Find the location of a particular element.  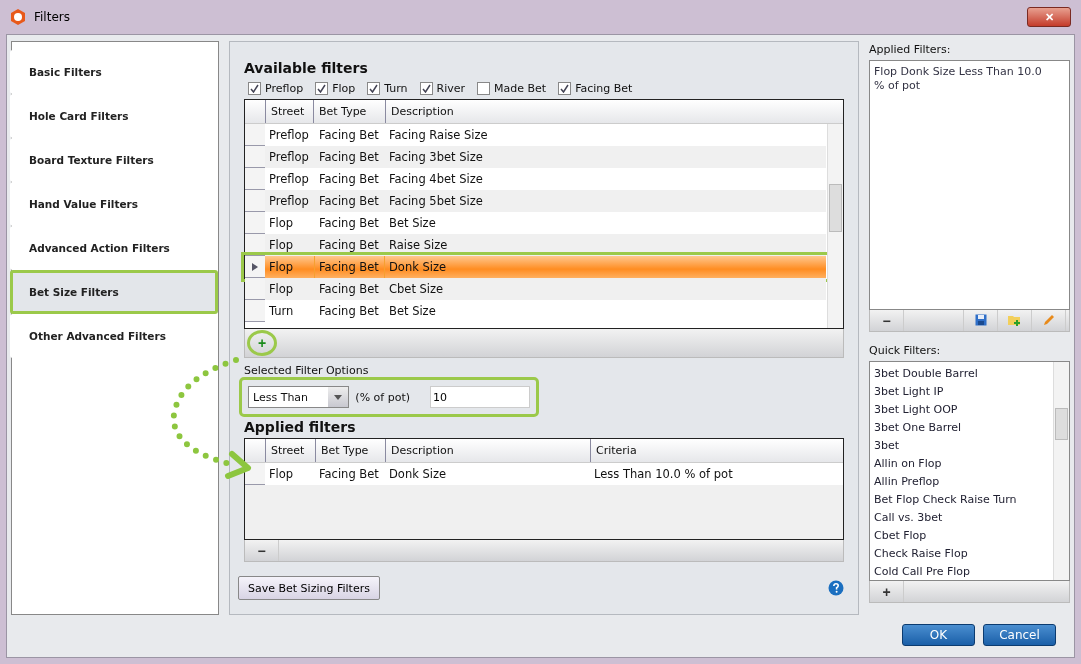

checkbox-label: Made Bet is located at coordinates (520, 88).